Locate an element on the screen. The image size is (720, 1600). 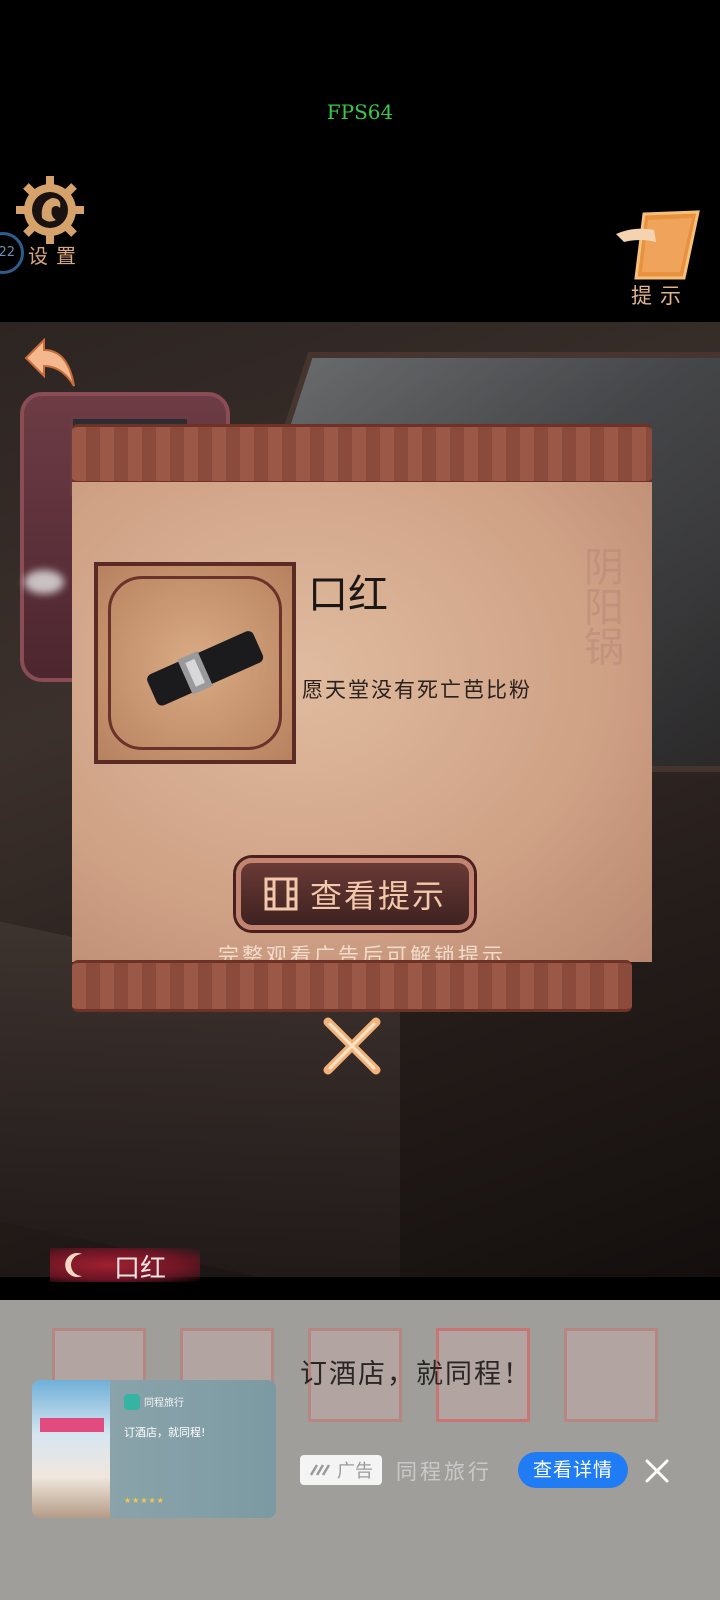
view-hint-label: 查看提示 is located at coordinates (377, 896).